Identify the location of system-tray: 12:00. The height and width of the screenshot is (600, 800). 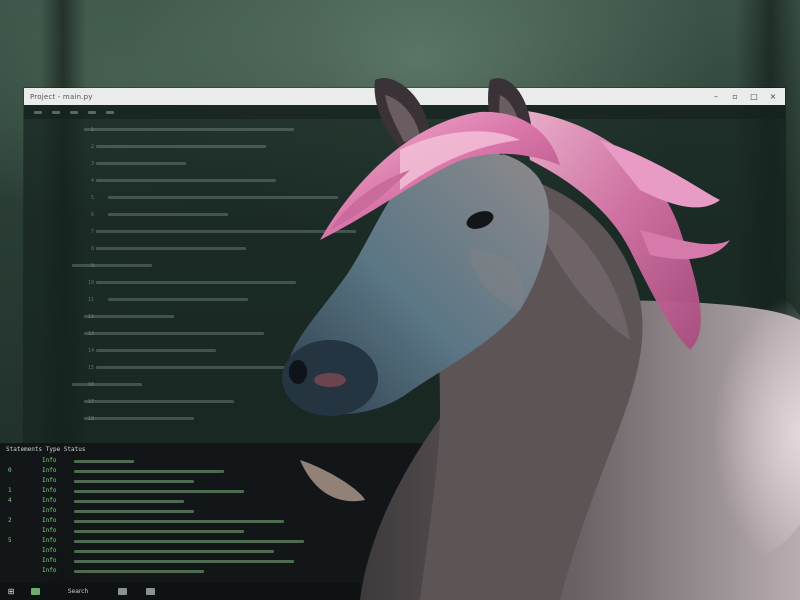
(763, 591).